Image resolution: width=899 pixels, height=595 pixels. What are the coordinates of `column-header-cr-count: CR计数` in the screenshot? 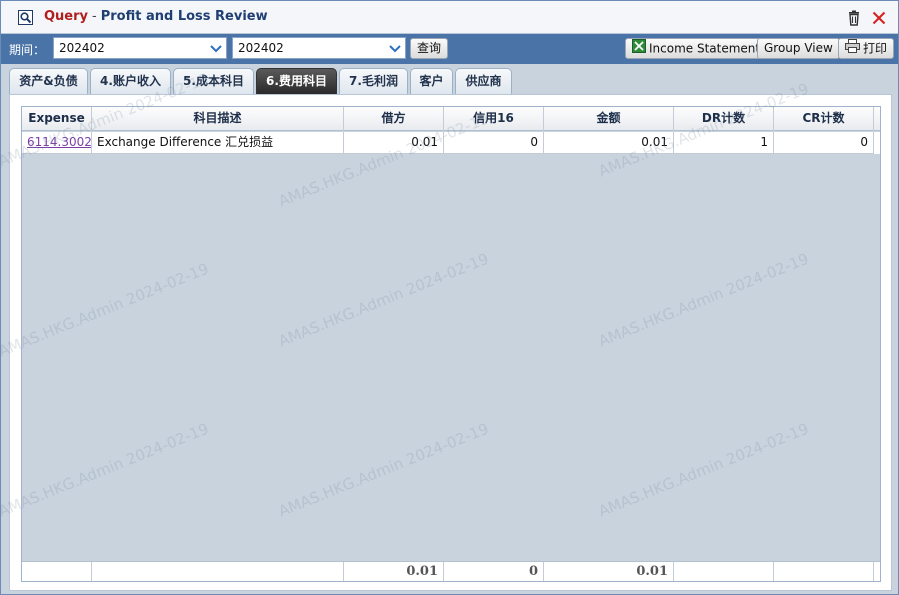 It's located at (824, 119).